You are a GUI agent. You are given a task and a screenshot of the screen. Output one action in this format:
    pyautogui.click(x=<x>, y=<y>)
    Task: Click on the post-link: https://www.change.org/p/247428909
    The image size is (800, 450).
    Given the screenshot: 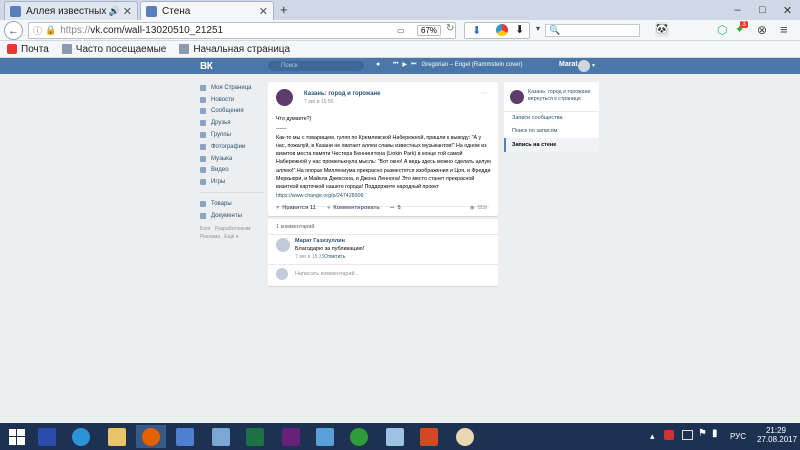 What is the action you would take?
    pyautogui.click(x=319, y=196)
    